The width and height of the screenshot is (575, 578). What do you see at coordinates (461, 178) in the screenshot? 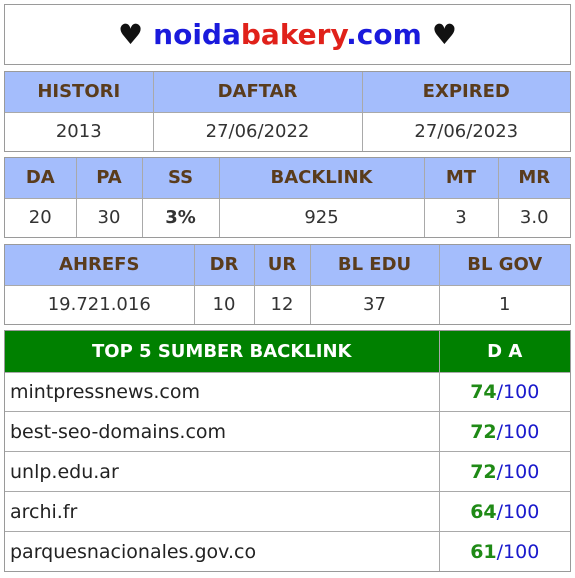
I see `header-mt: MT` at bounding box center [461, 178].